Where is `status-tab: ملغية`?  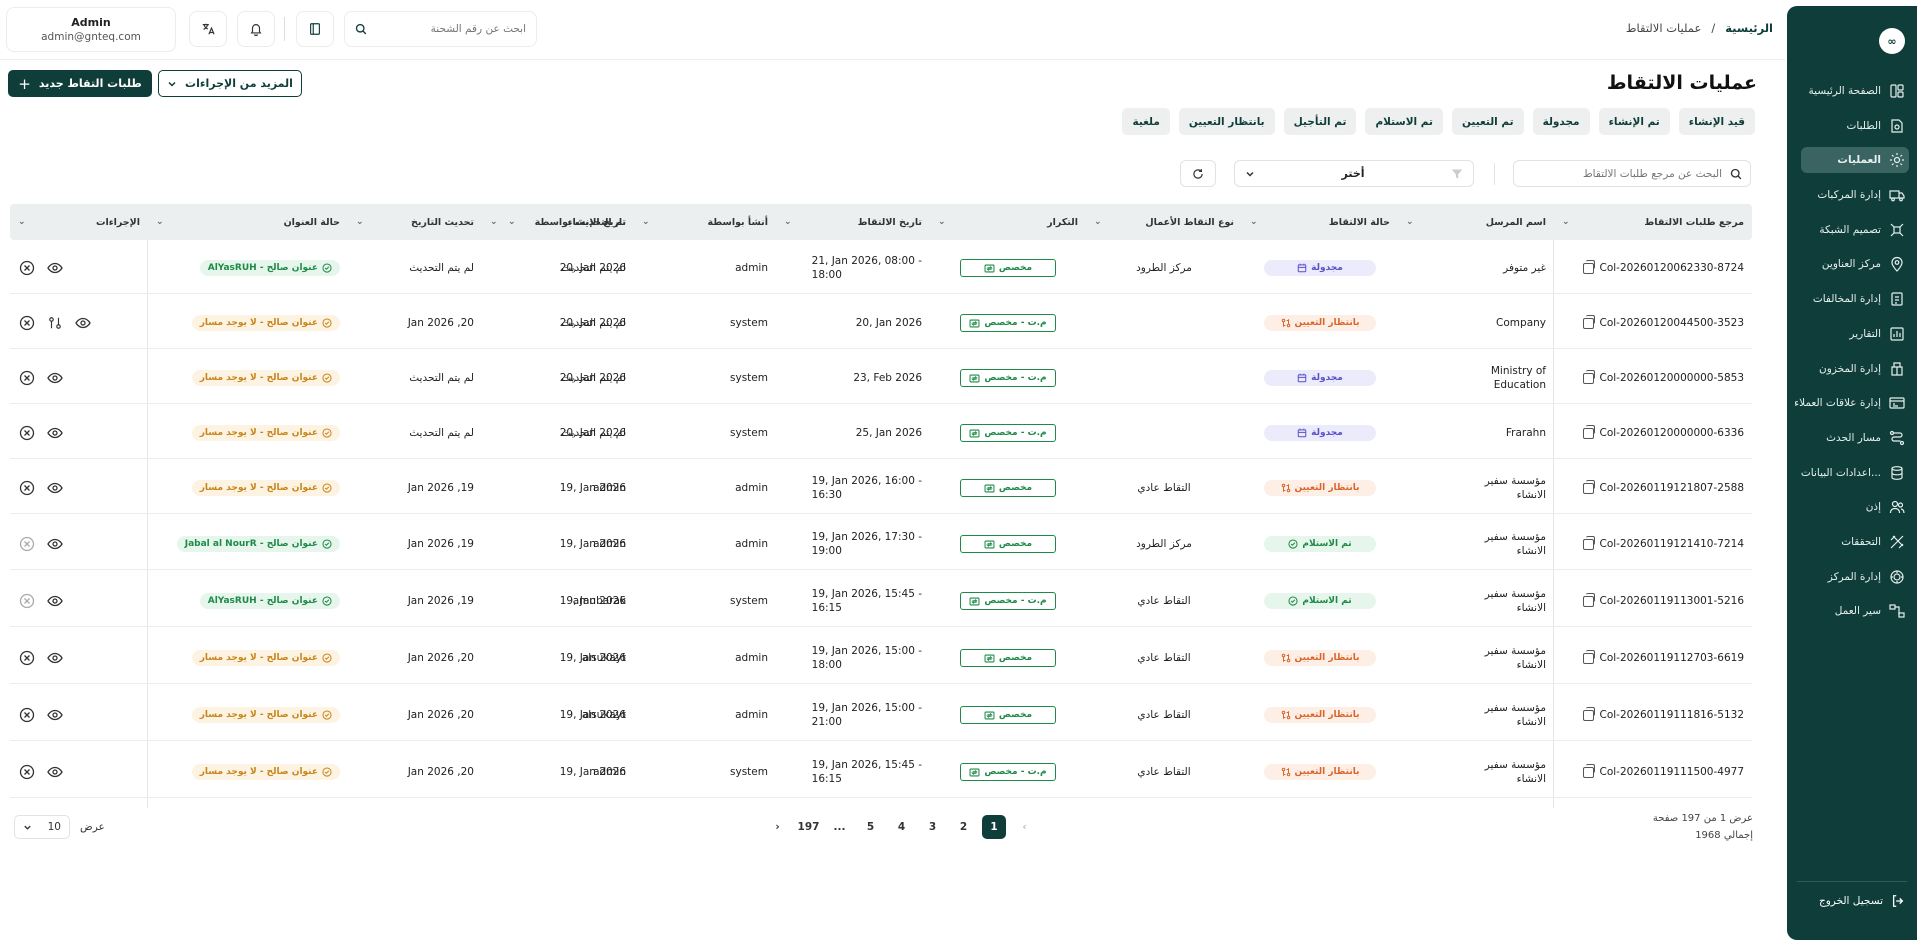
status-tab: ملغية is located at coordinates (1146, 121).